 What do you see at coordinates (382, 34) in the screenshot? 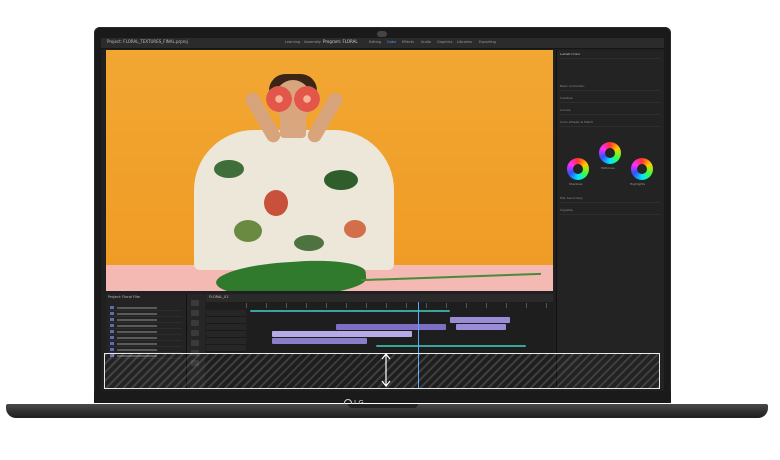
I see `webcam-icon` at bounding box center [382, 34].